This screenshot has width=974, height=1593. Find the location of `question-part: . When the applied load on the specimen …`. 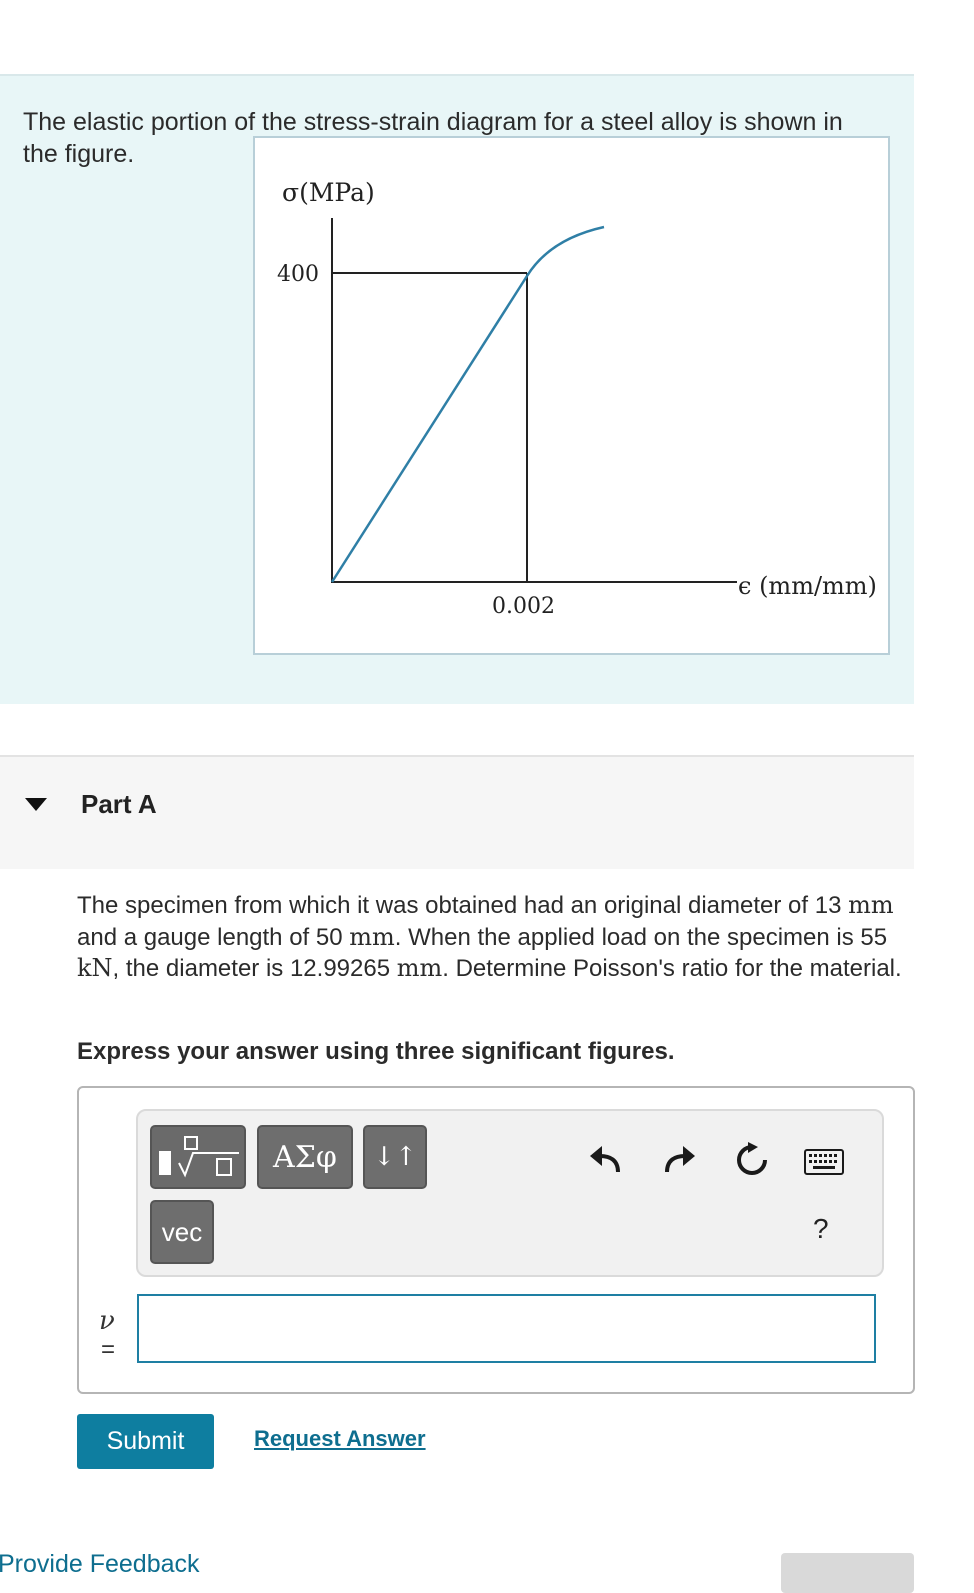

question-part: . When the applied load on the specimen … is located at coordinates (641, 937).